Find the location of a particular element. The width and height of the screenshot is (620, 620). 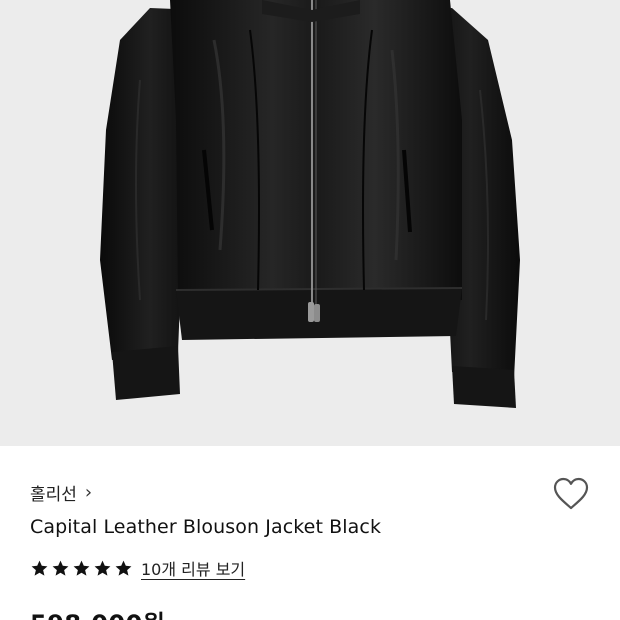

heart-outline-icon is located at coordinates (571, 493).